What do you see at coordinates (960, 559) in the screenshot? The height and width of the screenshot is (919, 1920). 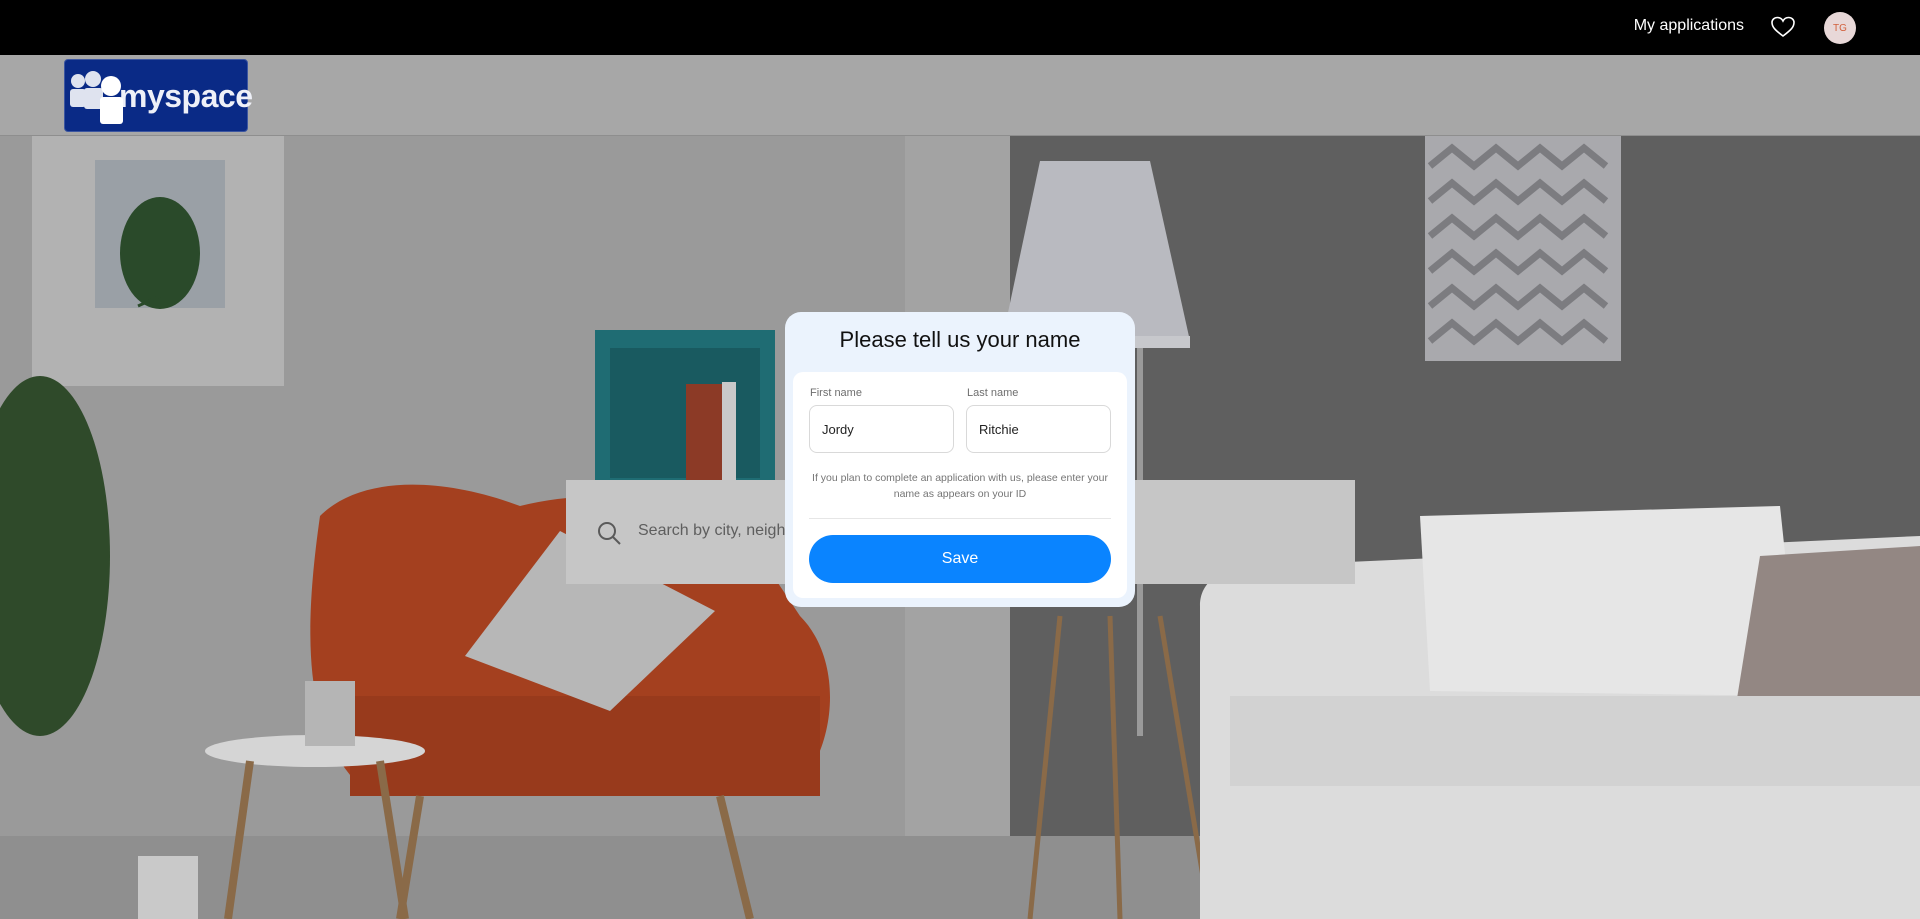 I see `save-button: Save` at bounding box center [960, 559].